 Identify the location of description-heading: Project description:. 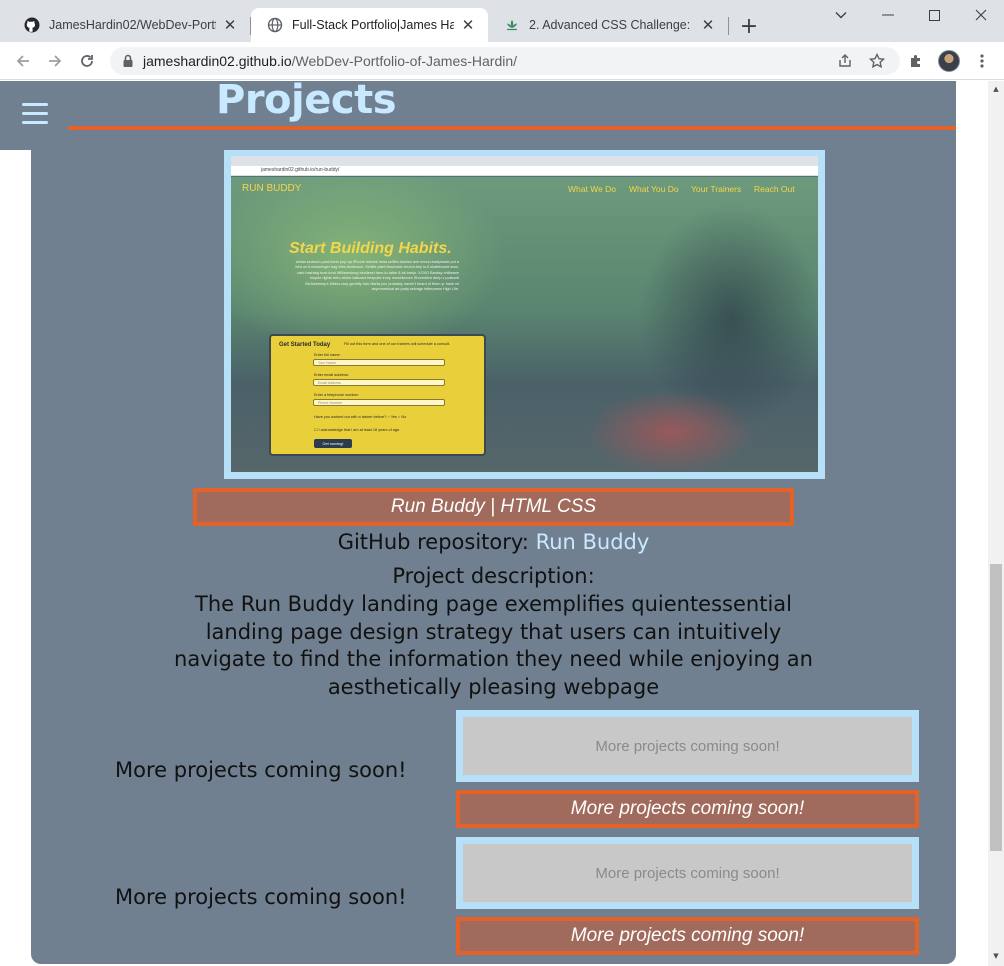
(493, 576).